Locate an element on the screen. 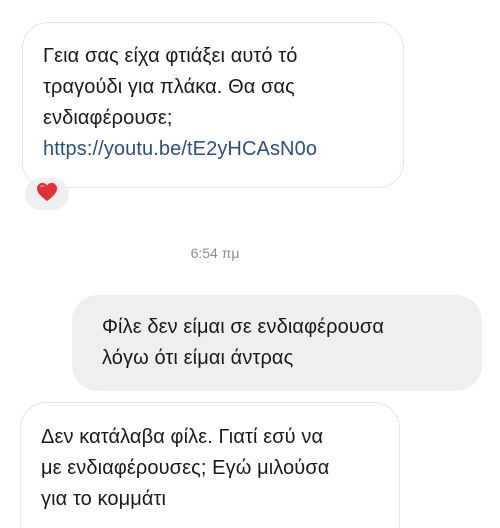 The image size is (500, 528). message-text-line: Δεν κατάλαβα φίλε. Γιατί εσύ να is located at coordinates (182, 437).